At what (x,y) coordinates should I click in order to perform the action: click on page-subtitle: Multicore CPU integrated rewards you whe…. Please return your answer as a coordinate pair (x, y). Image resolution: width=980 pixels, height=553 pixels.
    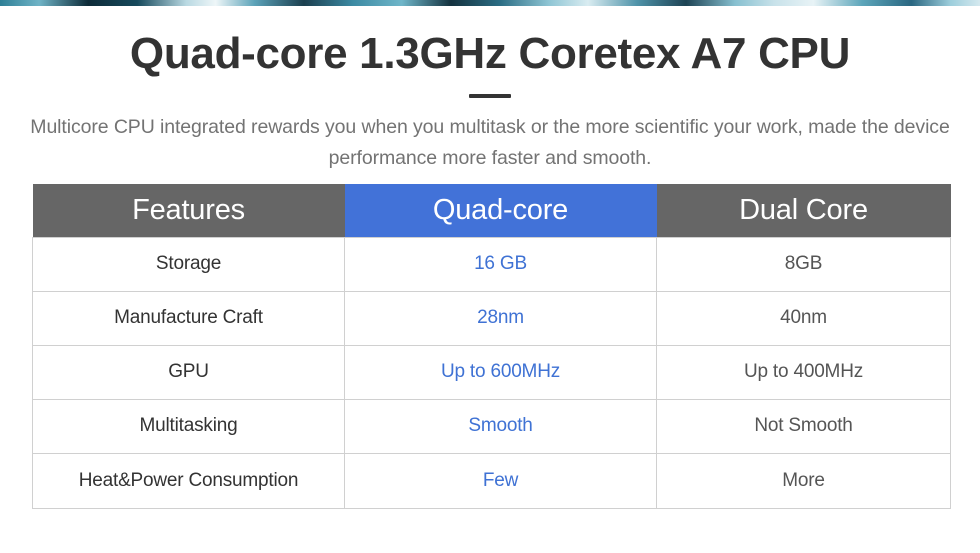
    Looking at the image, I should click on (490, 142).